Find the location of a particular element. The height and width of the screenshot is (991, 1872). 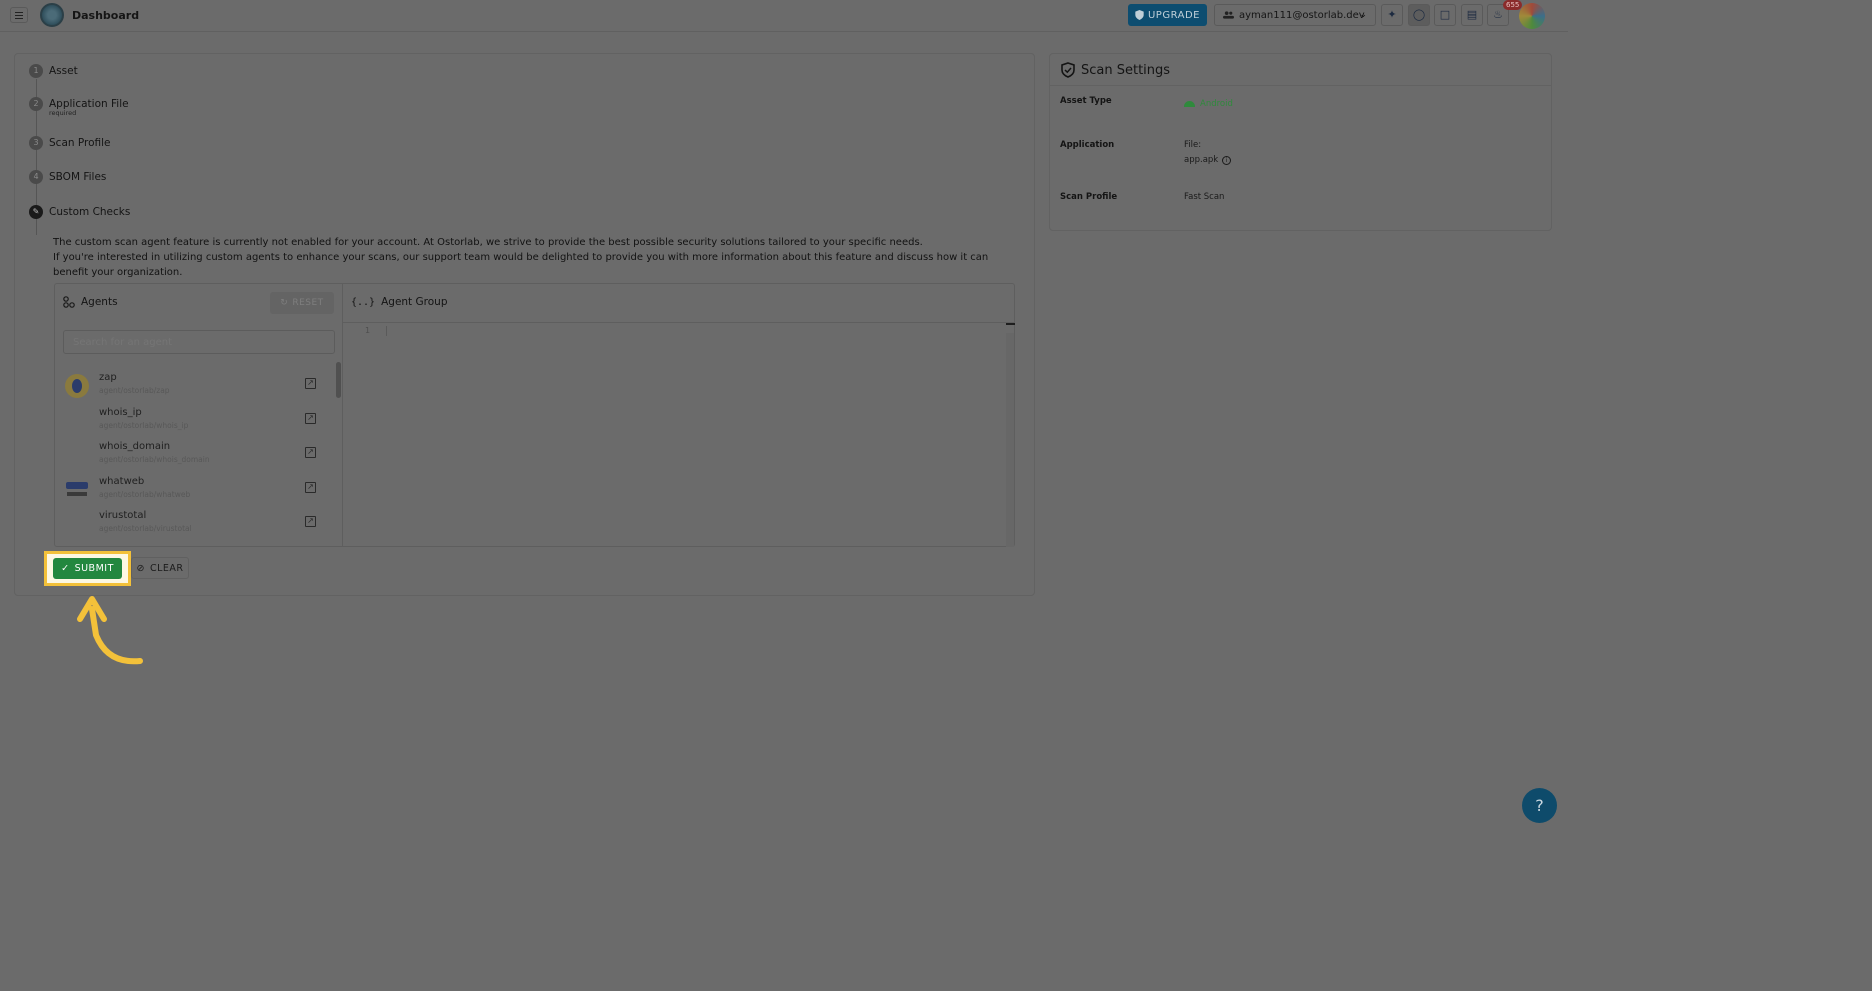

agent-search-input is located at coordinates (199, 342).